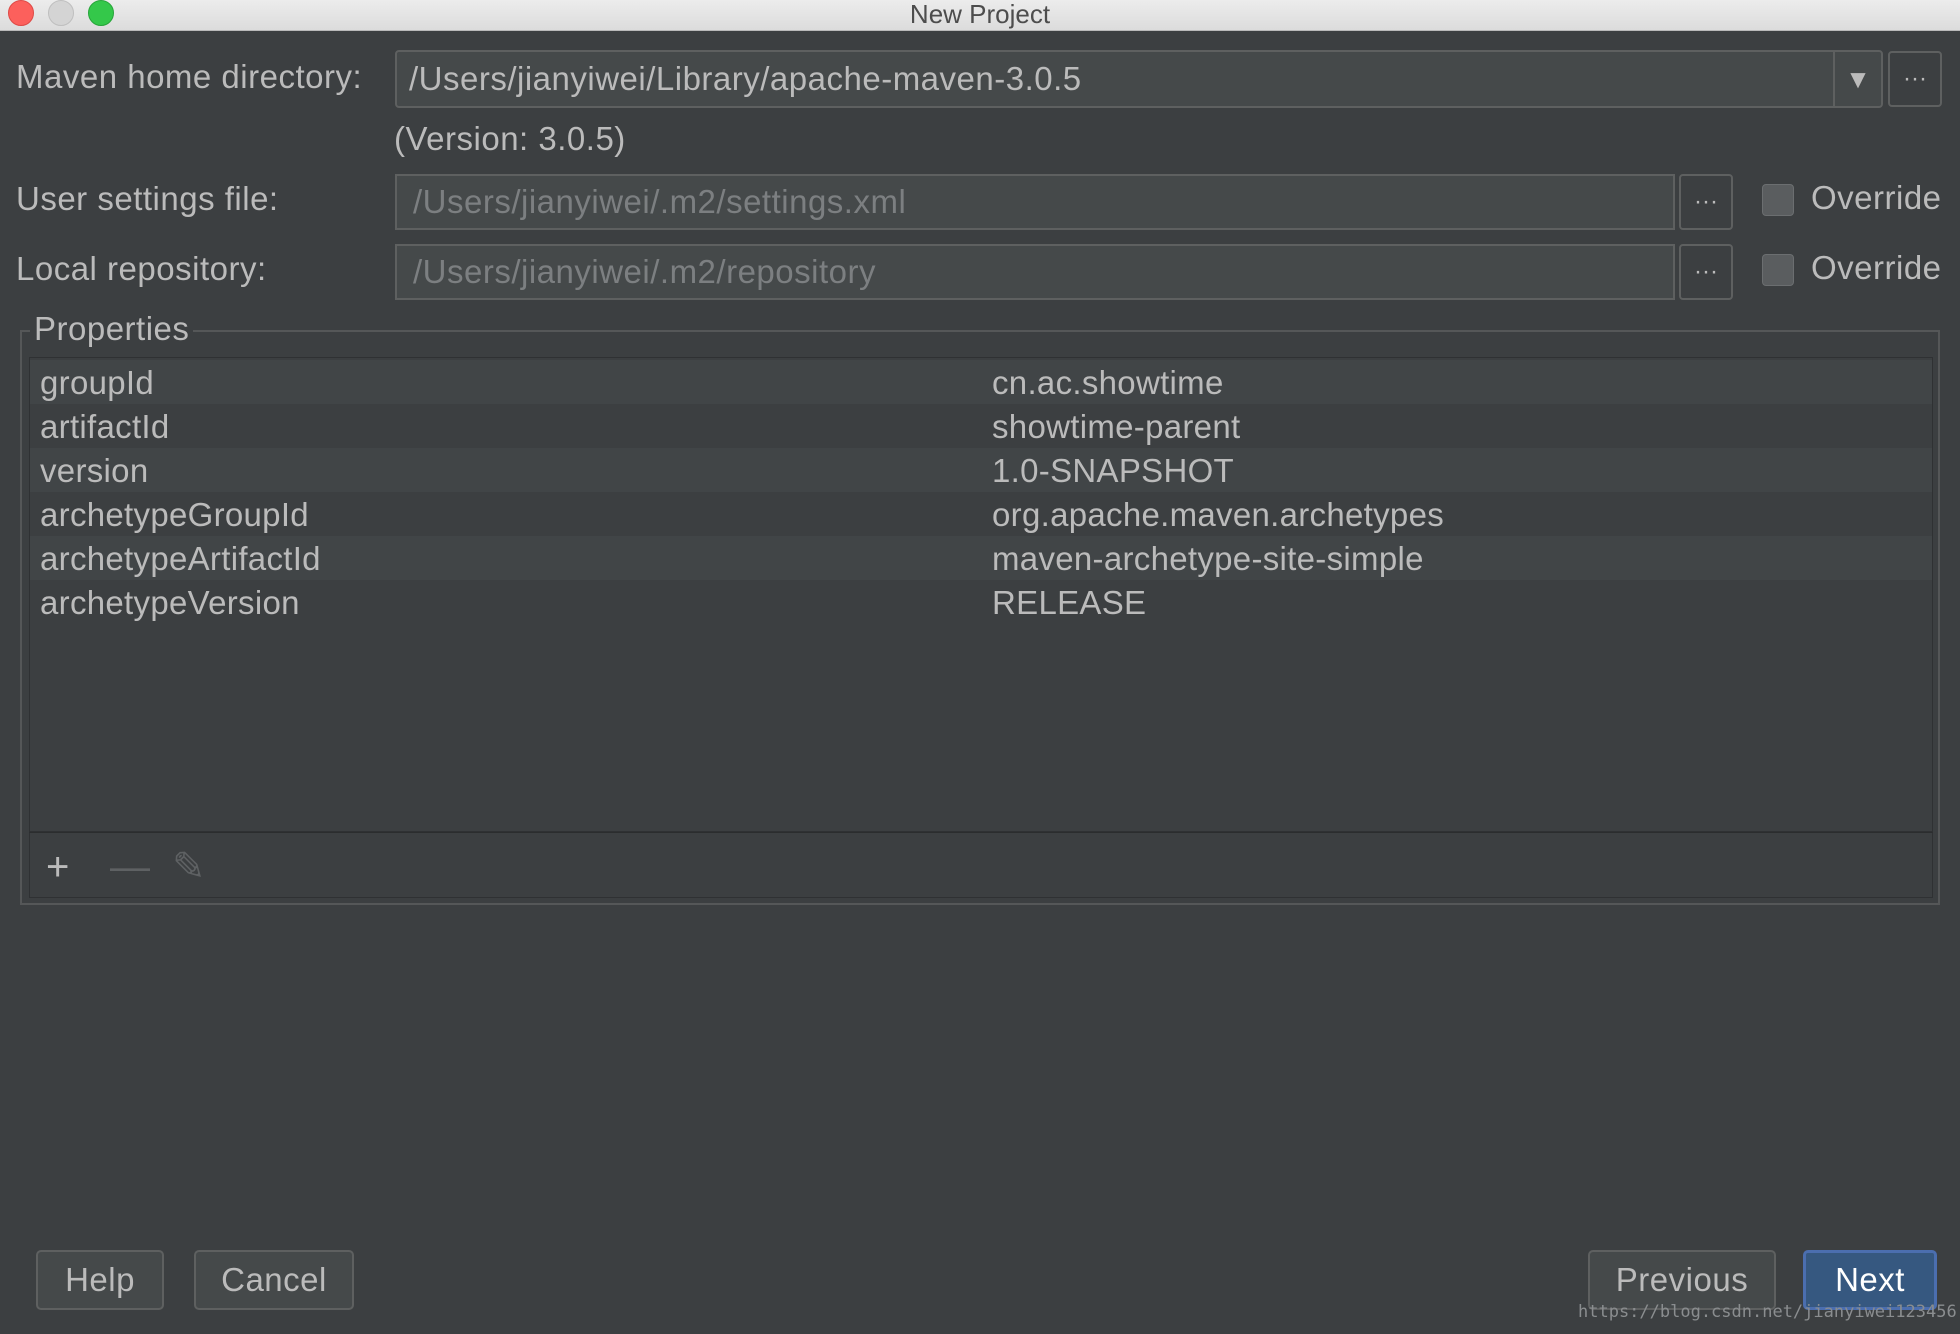 This screenshot has height=1334, width=1960. Describe the element at coordinates (274, 1280) in the screenshot. I see `cancel-button: Cancel` at that location.